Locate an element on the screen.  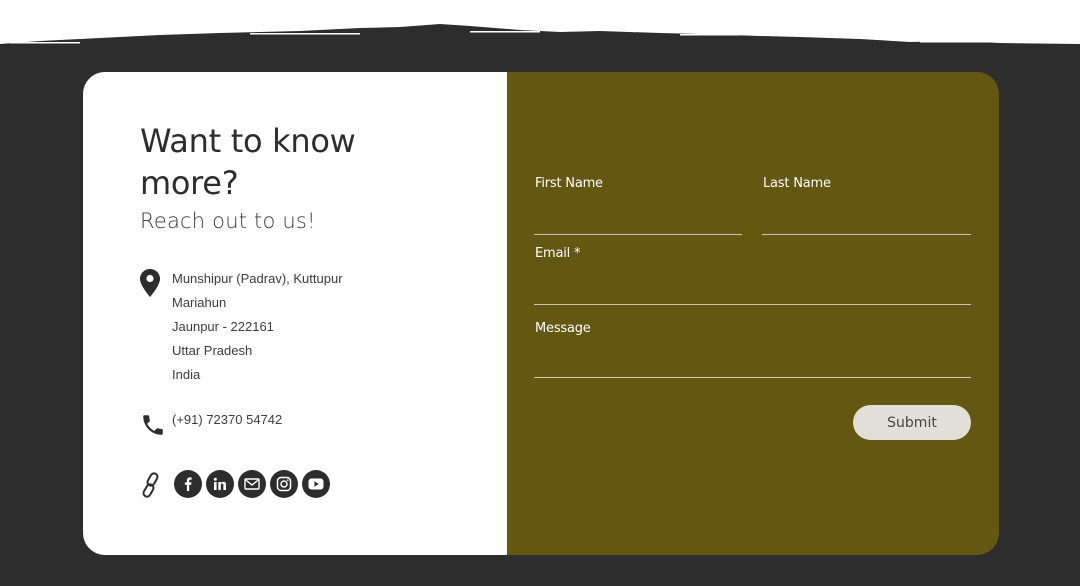
address-line: Mariahun is located at coordinates (199, 302).